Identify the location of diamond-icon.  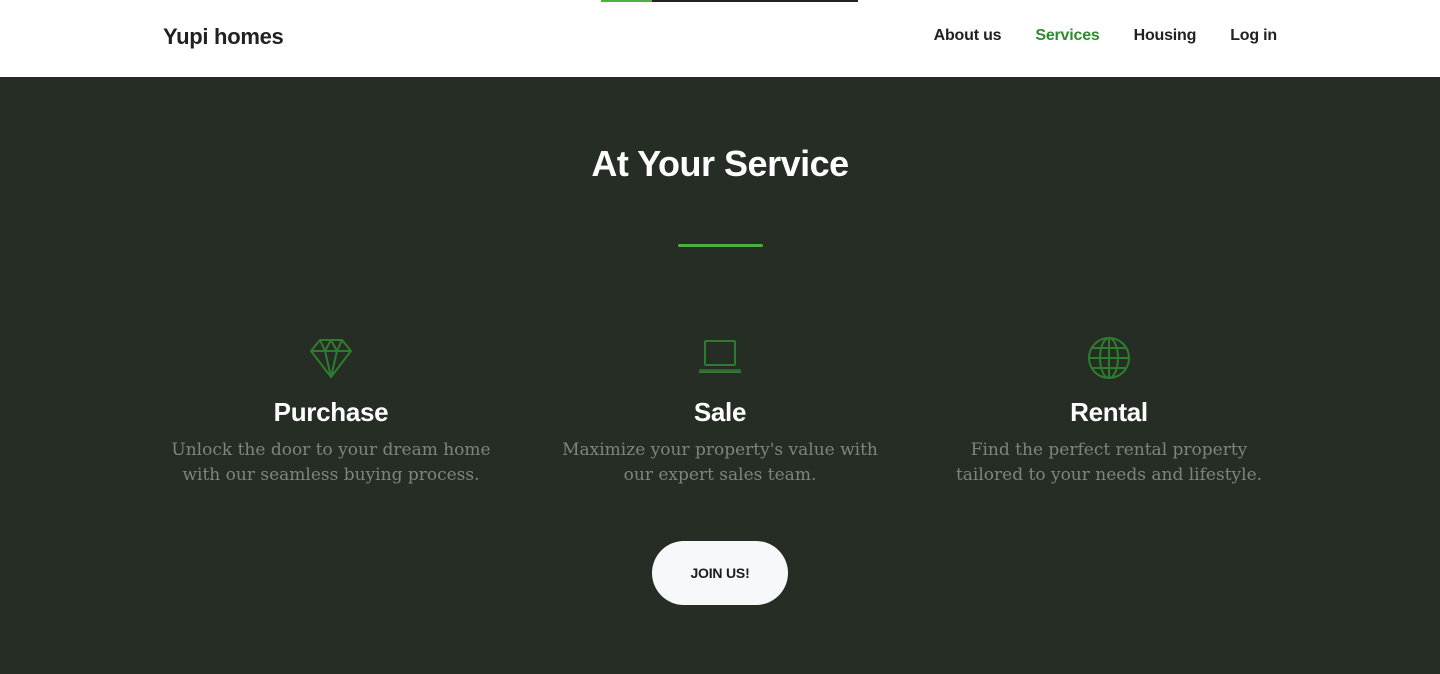
(331, 358).